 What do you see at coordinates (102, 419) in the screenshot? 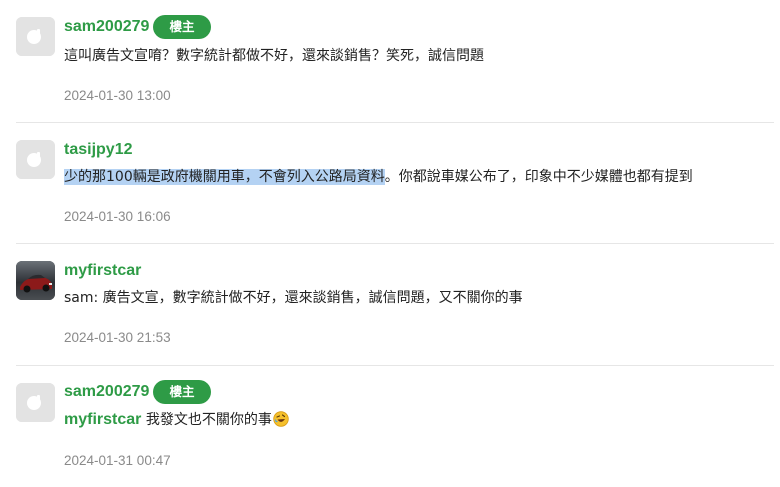
I see `mentioned-user: myfirstcar` at bounding box center [102, 419].